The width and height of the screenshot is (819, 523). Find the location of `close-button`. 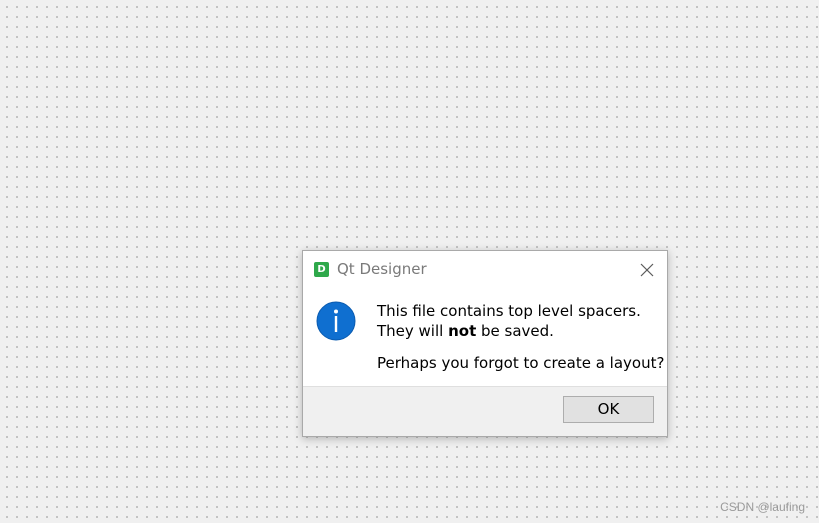

close-button is located at coordinates (647, 270).